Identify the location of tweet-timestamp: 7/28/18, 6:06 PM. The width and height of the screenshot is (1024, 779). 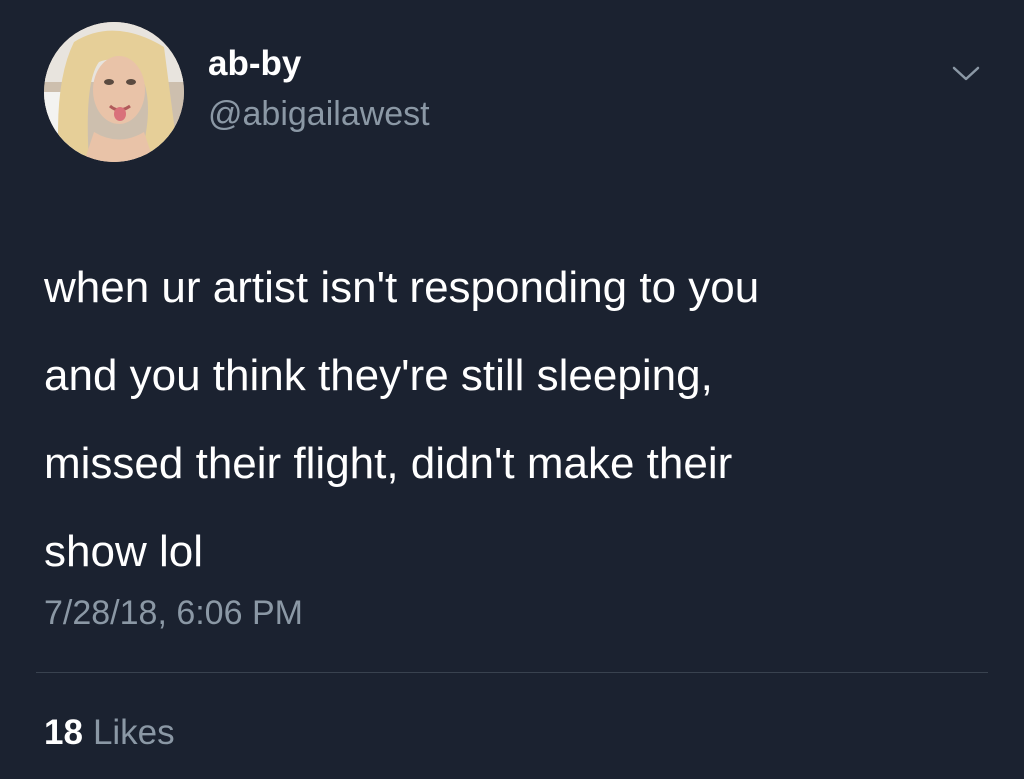
(173, 613).